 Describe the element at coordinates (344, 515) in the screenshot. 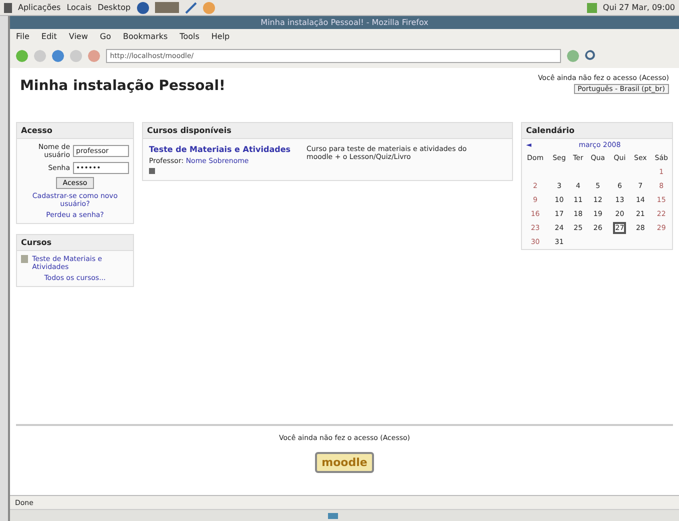

I see `scrollbar` at that location.